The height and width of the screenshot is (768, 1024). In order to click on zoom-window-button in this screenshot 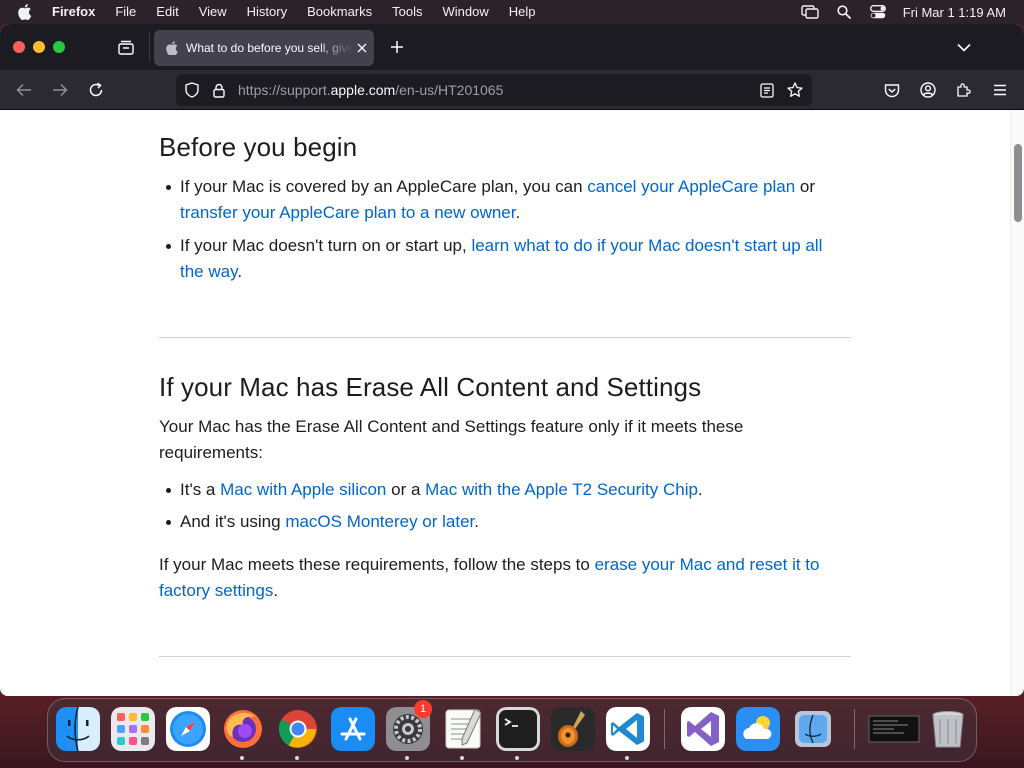, I will do `click(59, 47)`.